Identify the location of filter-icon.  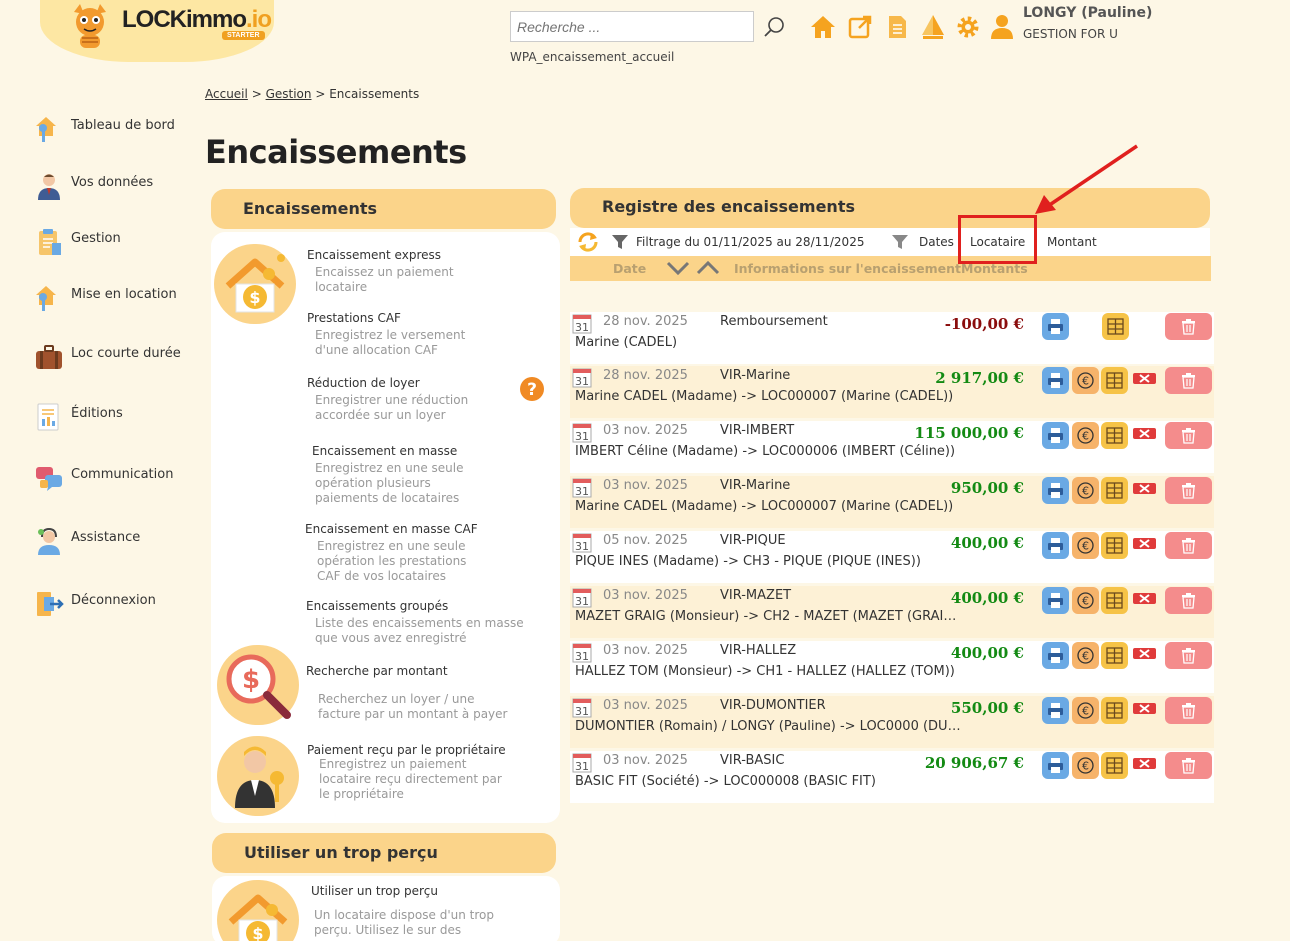
(900, 242).